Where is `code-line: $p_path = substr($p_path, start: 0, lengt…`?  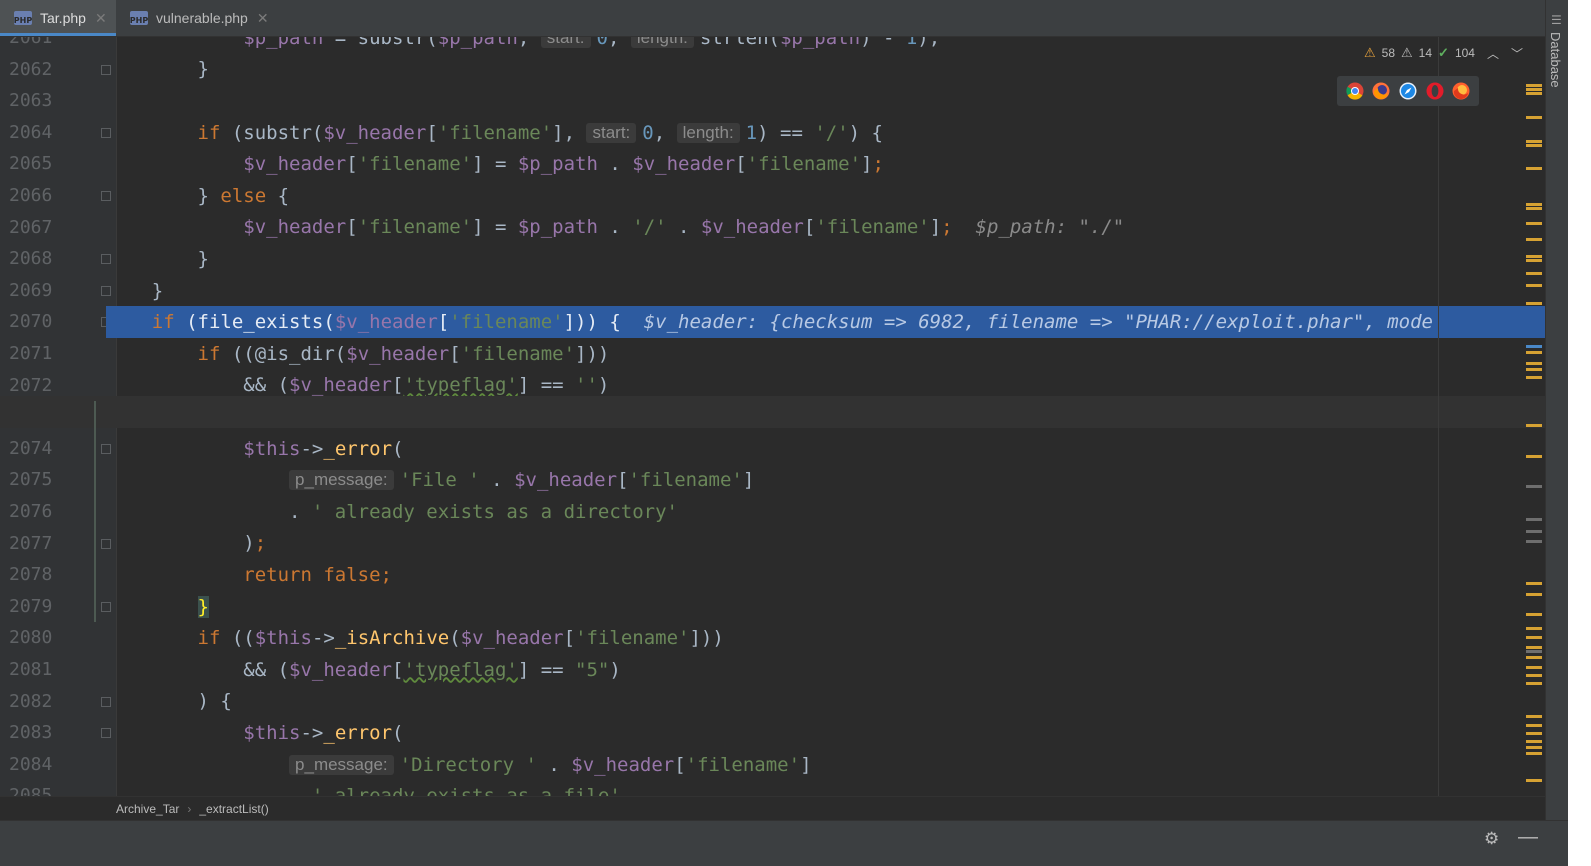
code-line: $p_path = substr($p_path, start: 0, lengt… is located at coordinates (528, 45).